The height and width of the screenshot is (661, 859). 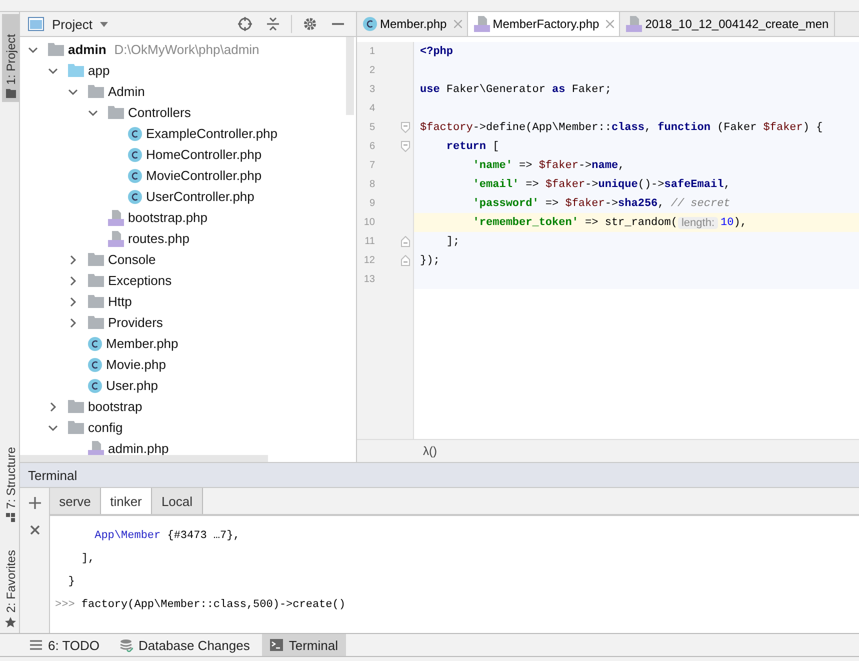 I want to click on tree-item: routes.php, so click(x=159, y=238).